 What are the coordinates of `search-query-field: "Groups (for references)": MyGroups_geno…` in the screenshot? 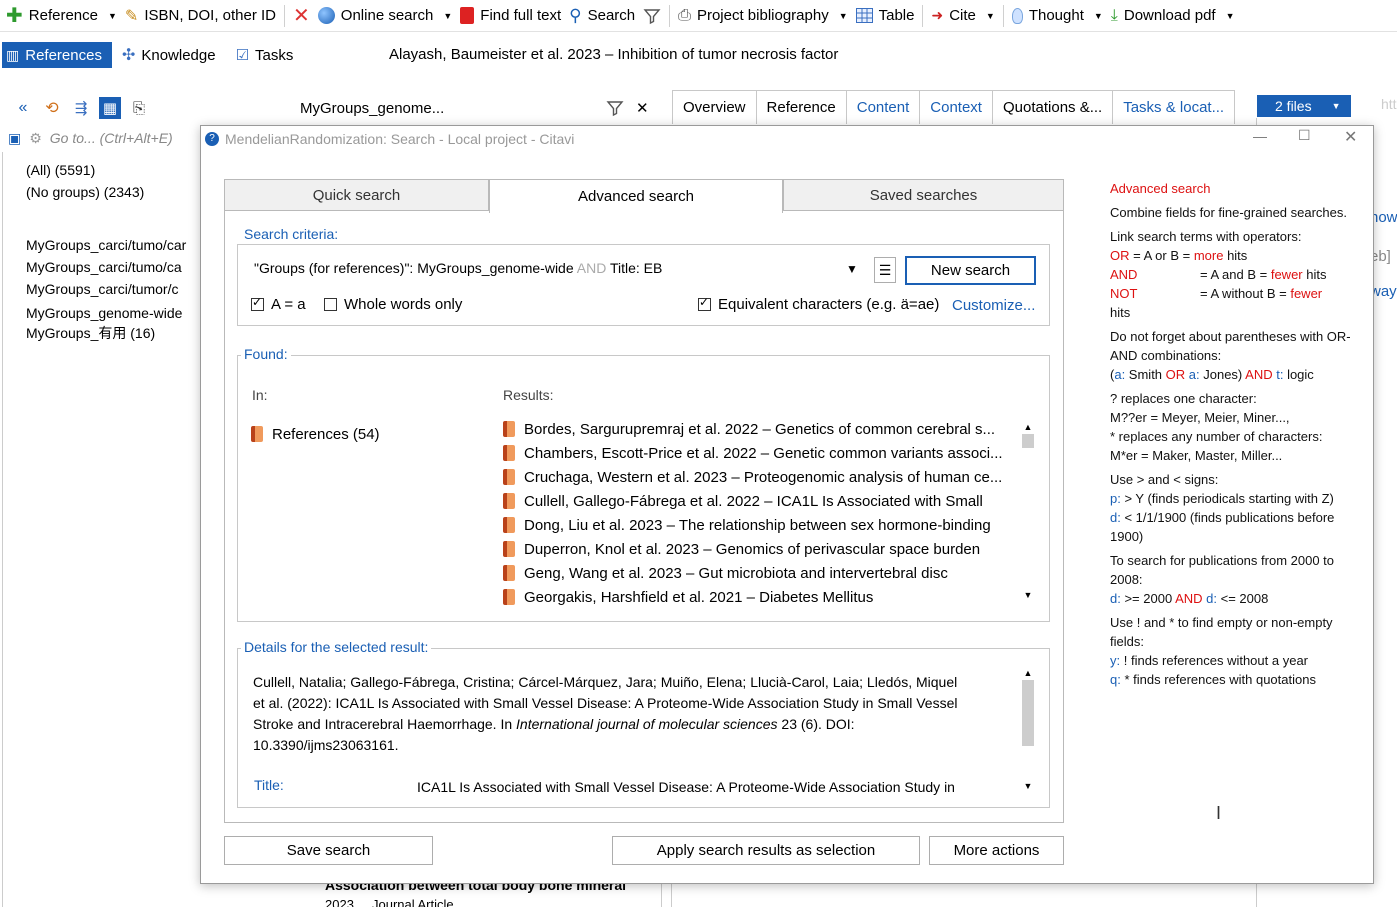 It's located at (554, 268).